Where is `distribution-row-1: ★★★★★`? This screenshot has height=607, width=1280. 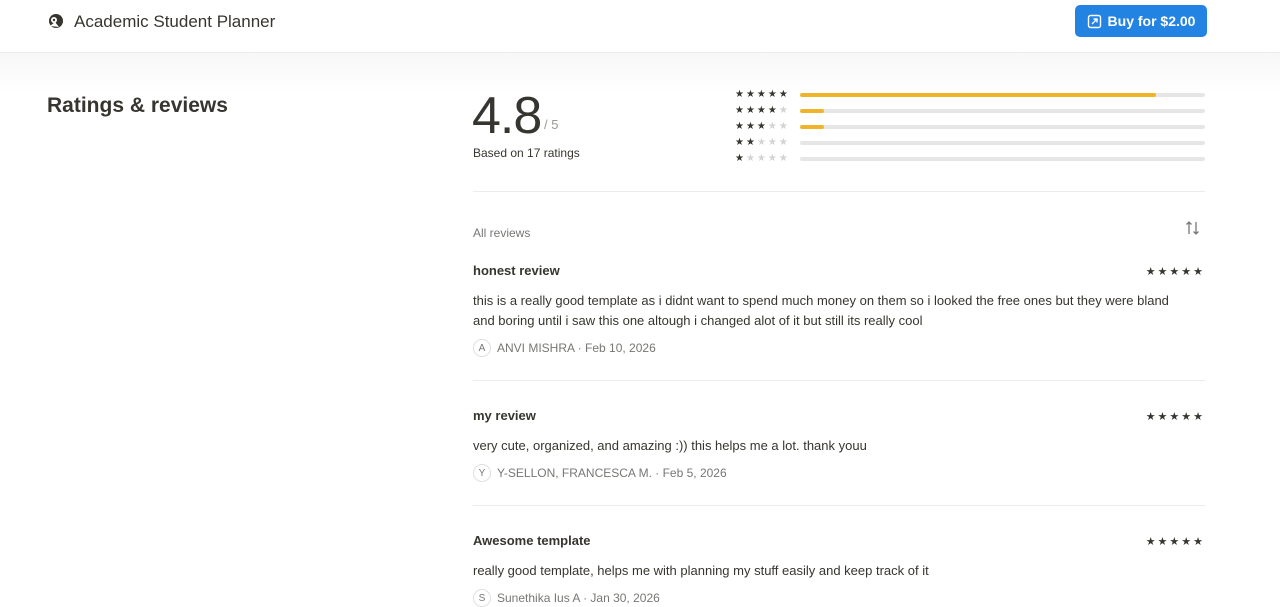
distribution-row-1: ★★★★★ is located at coordinates (970, 161).